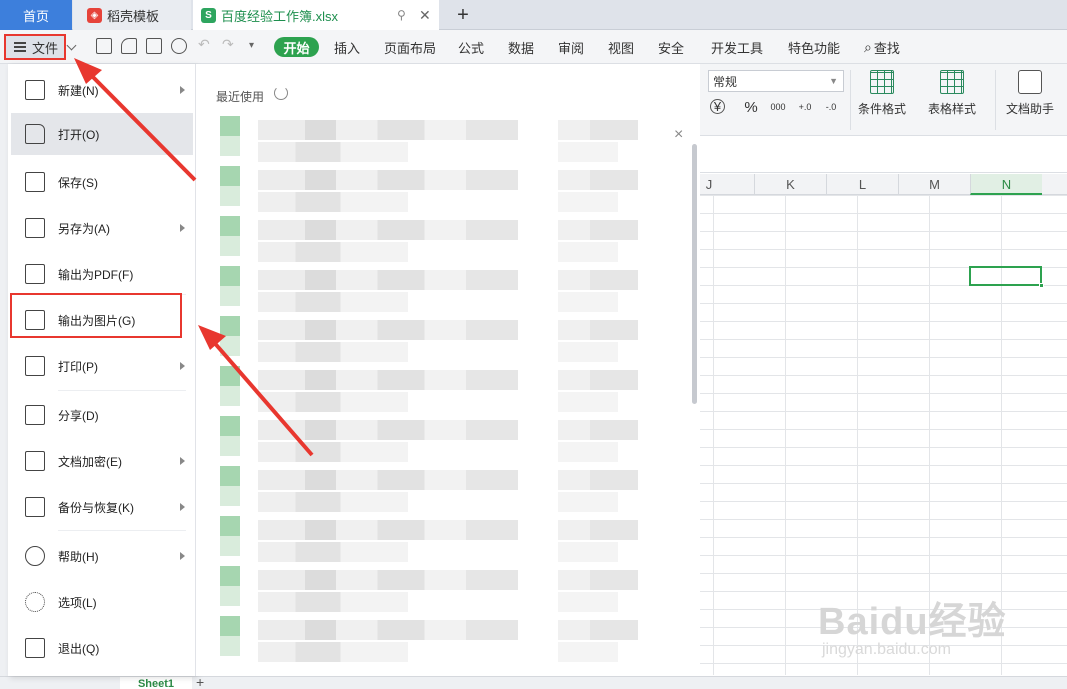  Describe the element at coordinates (1006, 277) in the screenshot. I see `selected-cell` at that location.